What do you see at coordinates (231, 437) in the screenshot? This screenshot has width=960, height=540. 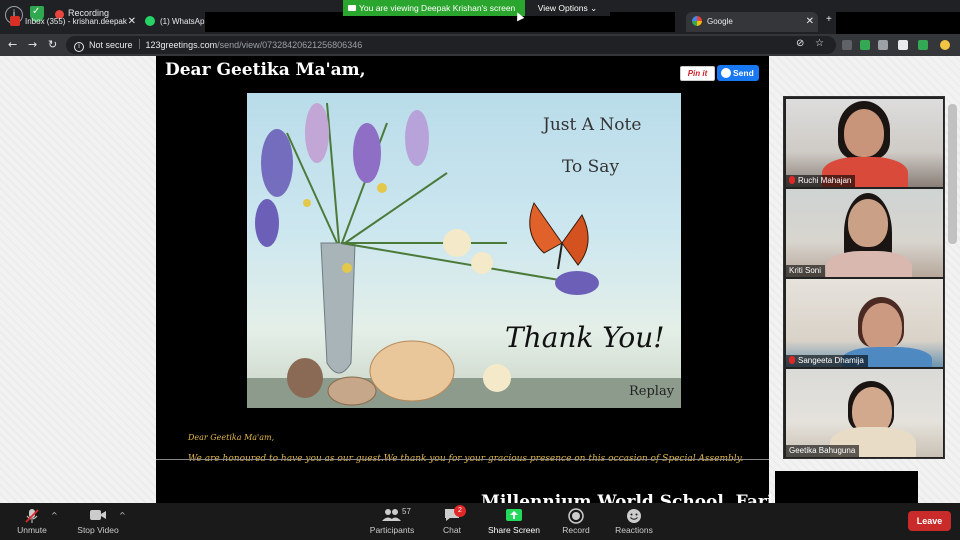 I see `message-greeting: Dear Geetika Ma'am,` at bounding box center [231, 437].